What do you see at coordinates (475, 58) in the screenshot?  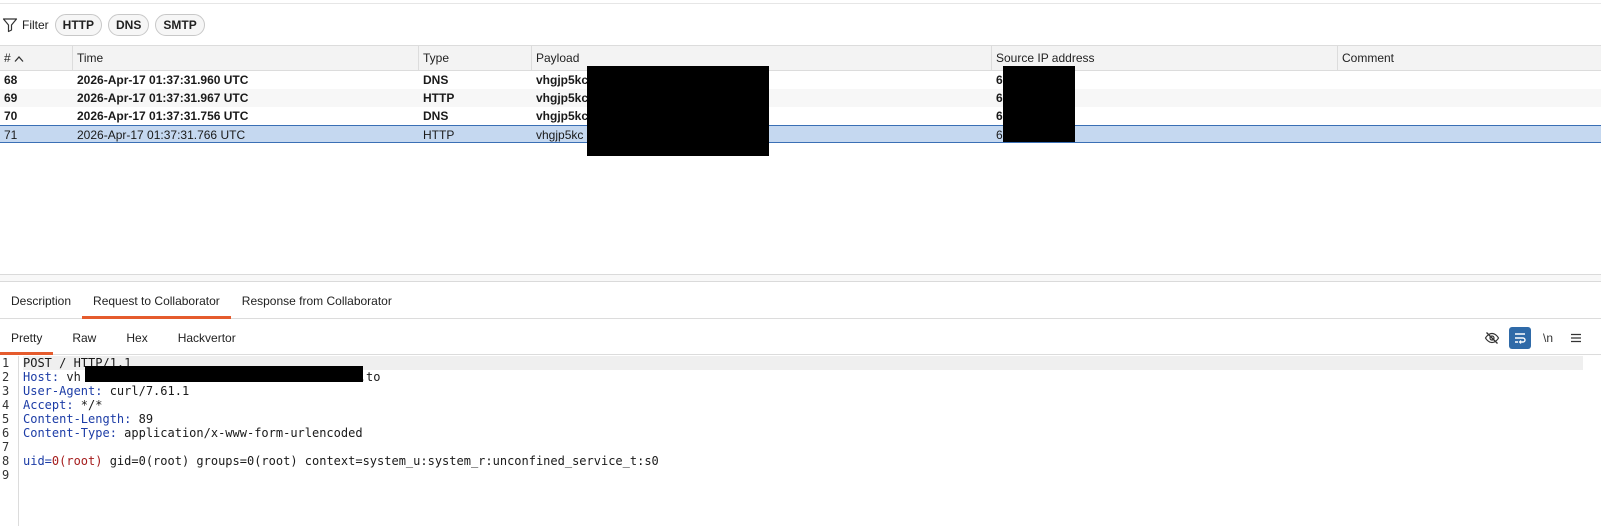 I see `column-header-type: Type` at bounding box center [475, 58].